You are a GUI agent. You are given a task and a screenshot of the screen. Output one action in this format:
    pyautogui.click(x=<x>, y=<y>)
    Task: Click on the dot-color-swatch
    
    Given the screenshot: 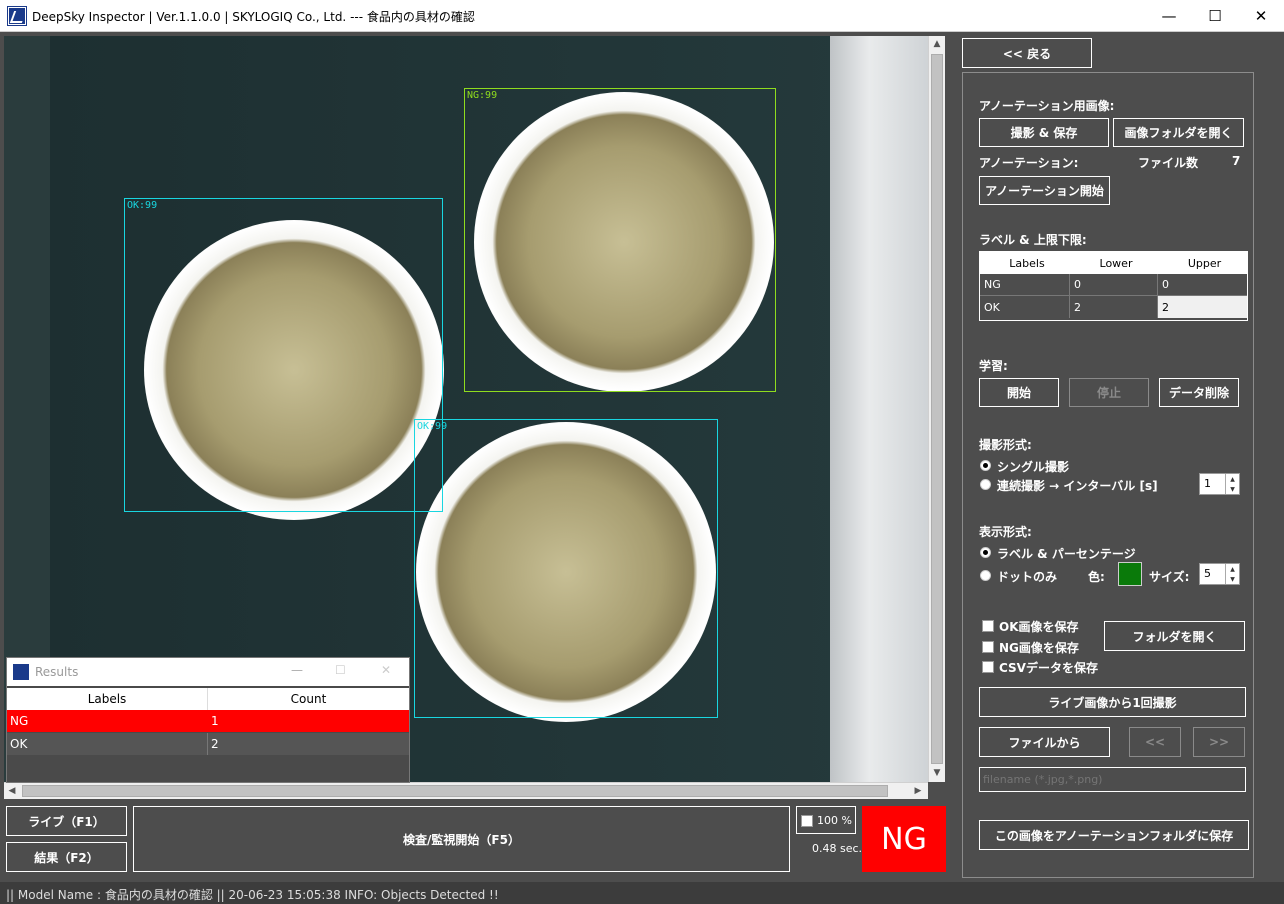 What is the action you would take?
    pyautogui.click(x=1130, y=574)
    